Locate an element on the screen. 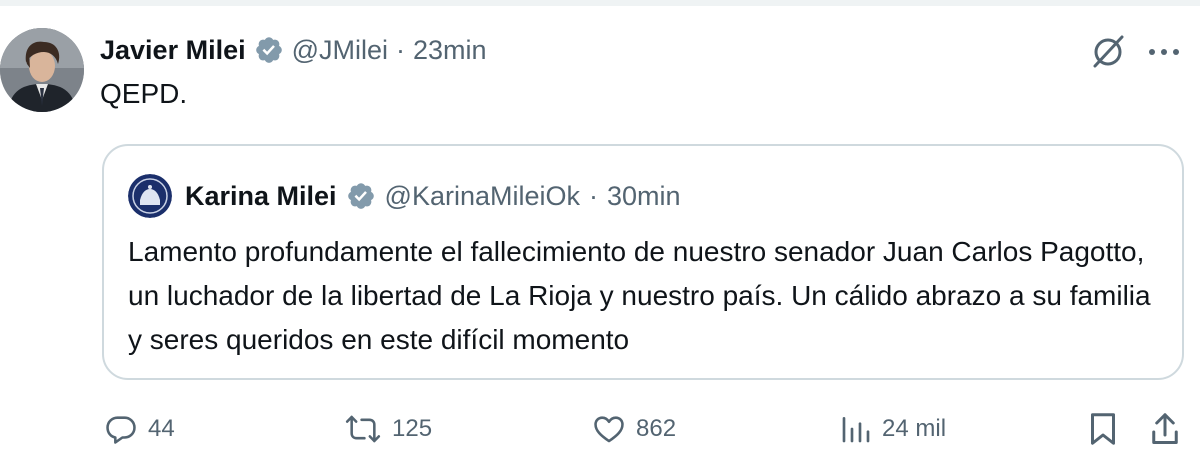  like-button: 862 is located at coordinates (634, 429).